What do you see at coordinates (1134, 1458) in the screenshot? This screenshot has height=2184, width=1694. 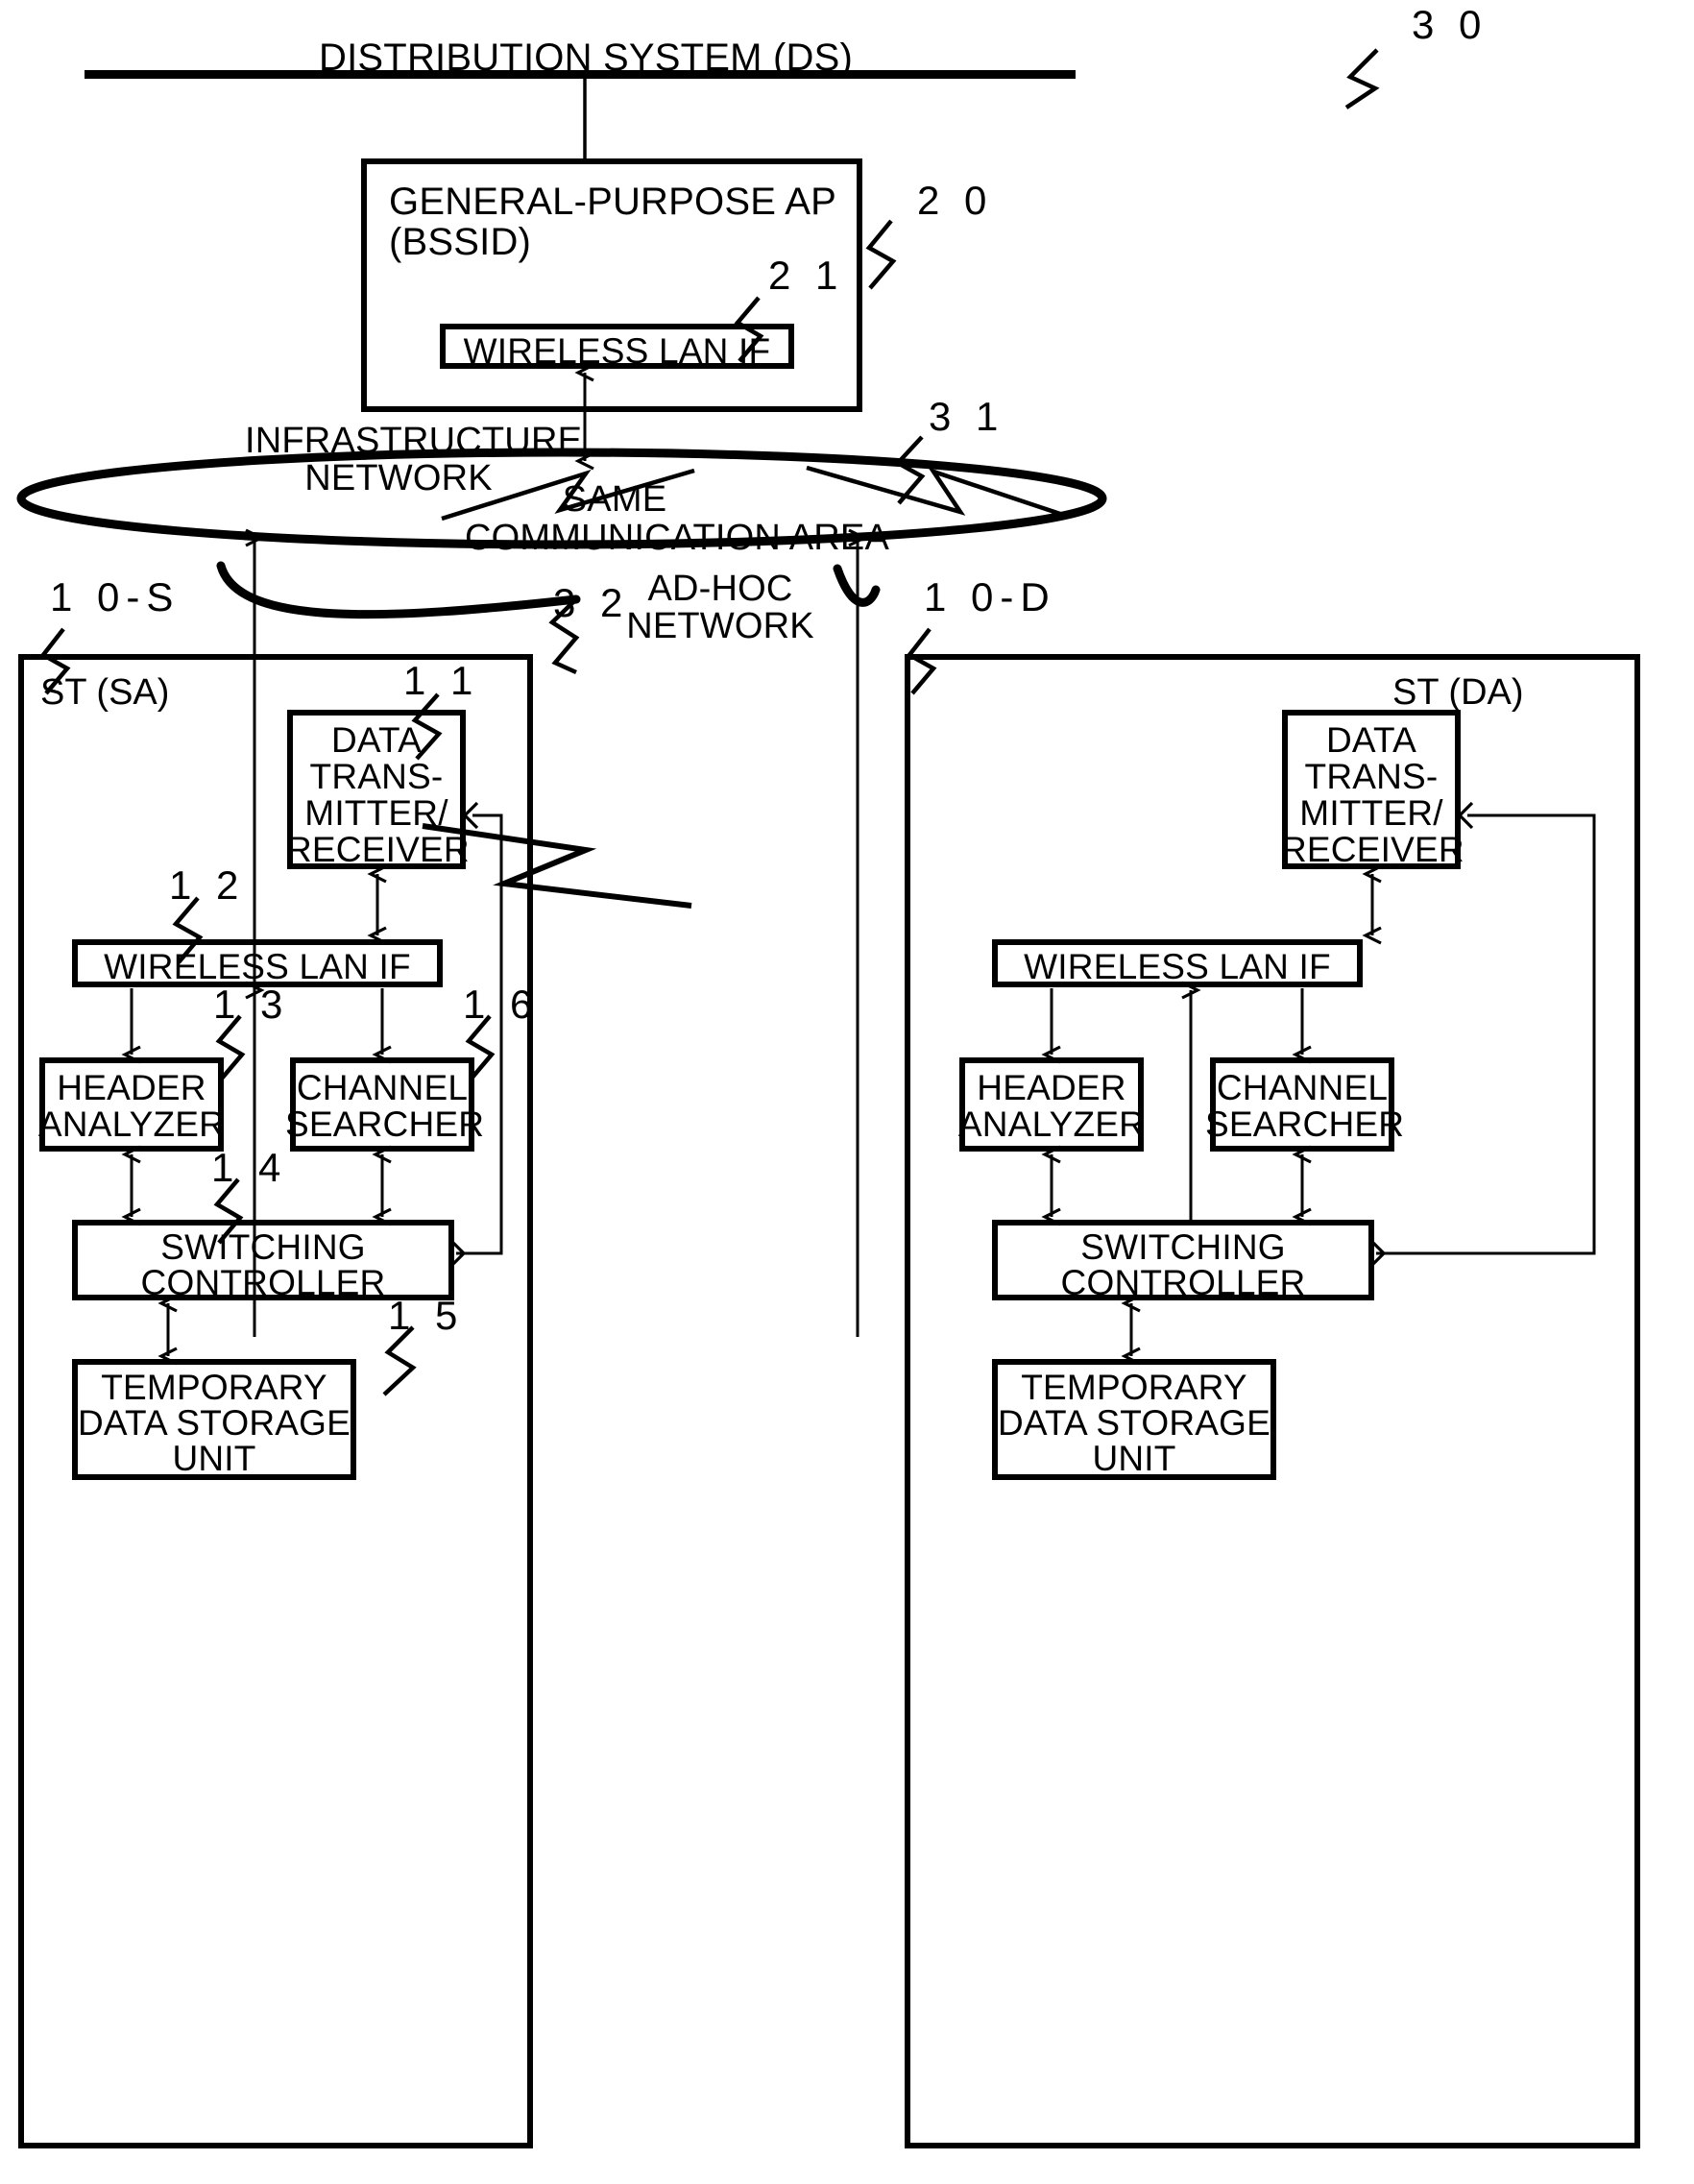 I see `dest-storage-line3: UNIT` at bounding box center [1134, 1458].